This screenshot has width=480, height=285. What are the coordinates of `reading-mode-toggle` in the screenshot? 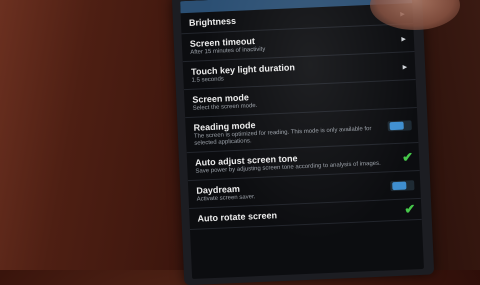 It's located at (399, 126).